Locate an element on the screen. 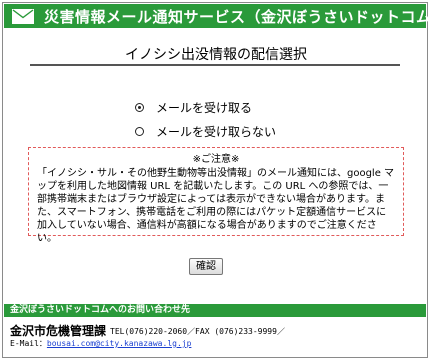  title-divider is located at coordinates (215, 65).